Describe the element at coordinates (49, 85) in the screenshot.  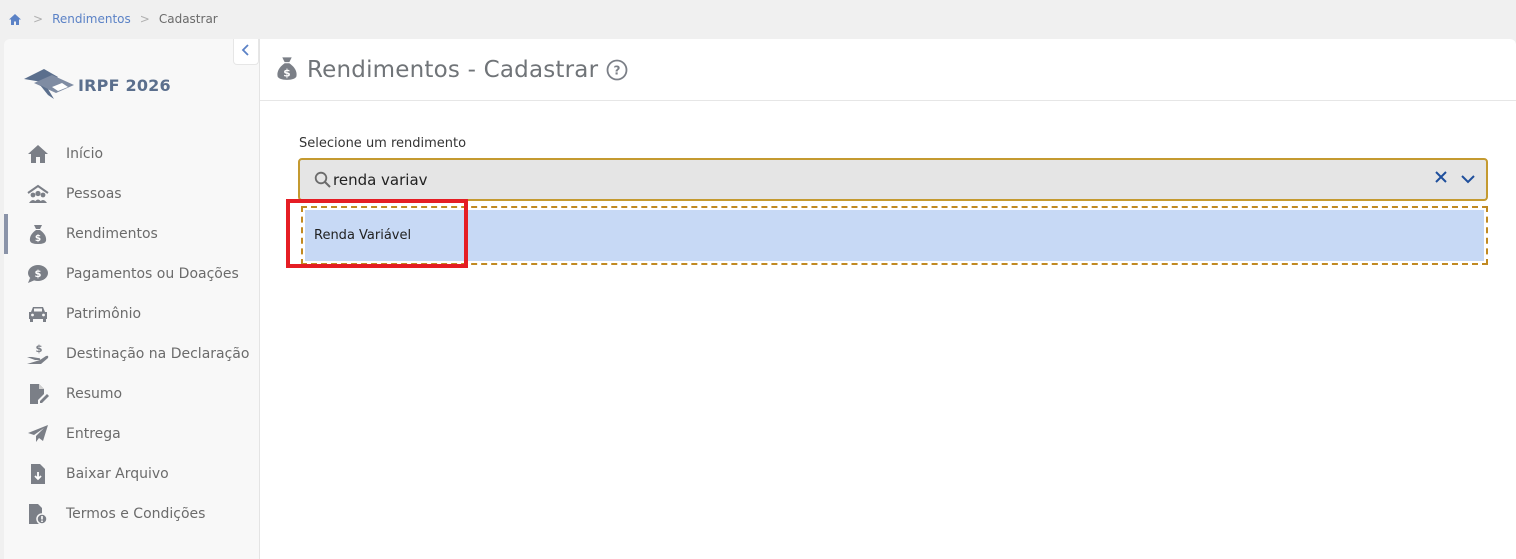
I see `receita-logo-icon` at that location.